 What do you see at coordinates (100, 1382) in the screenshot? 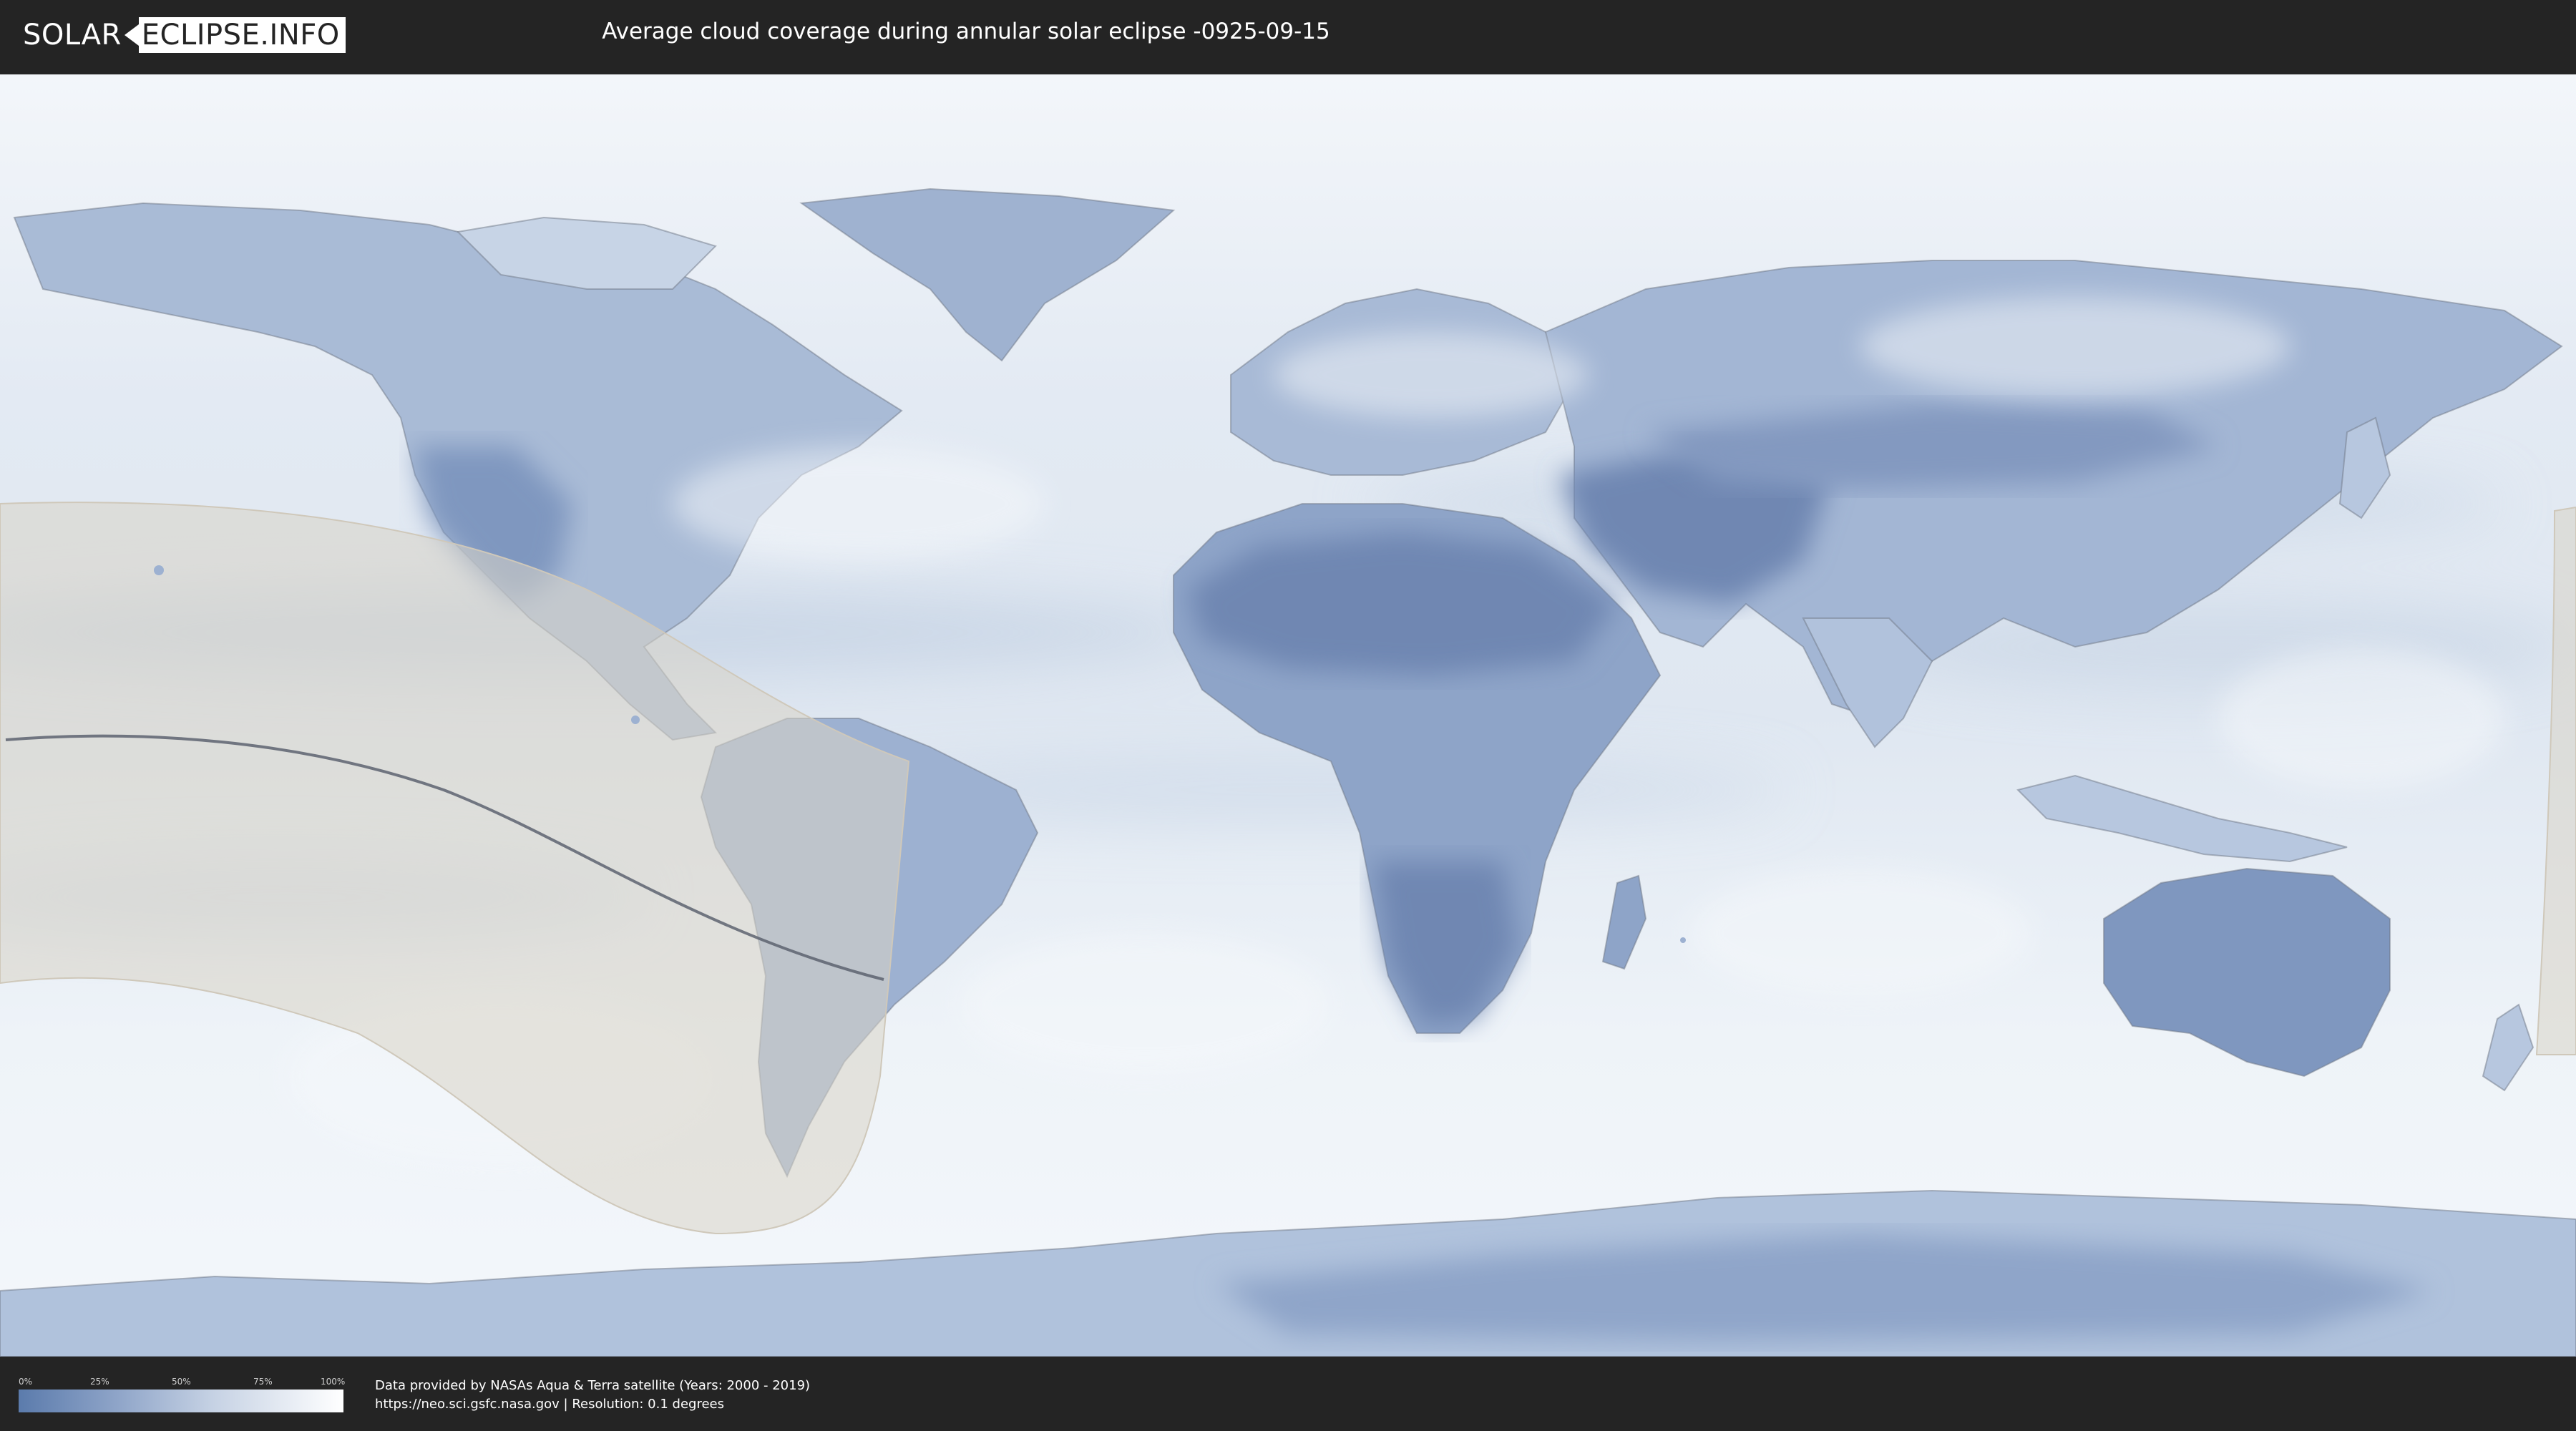
I see `legend-tick-25: 25%` at bounding box center [100, 1382].